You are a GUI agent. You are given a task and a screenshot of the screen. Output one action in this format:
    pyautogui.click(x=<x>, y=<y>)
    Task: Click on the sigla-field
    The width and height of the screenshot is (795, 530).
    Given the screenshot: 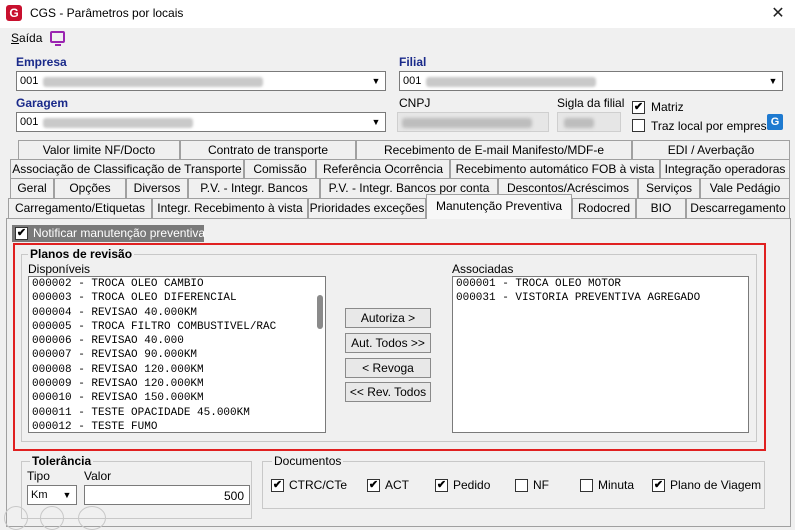 What is the action you would take?
    pyautogui.click(x=589, y=122)
    